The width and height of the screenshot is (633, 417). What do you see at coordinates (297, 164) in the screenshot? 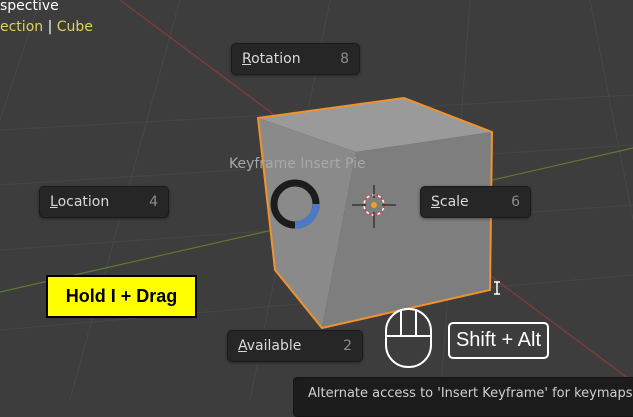
I see `pie-menu-title: Keyframe Insert Pie` at bounding box center [297, 164].